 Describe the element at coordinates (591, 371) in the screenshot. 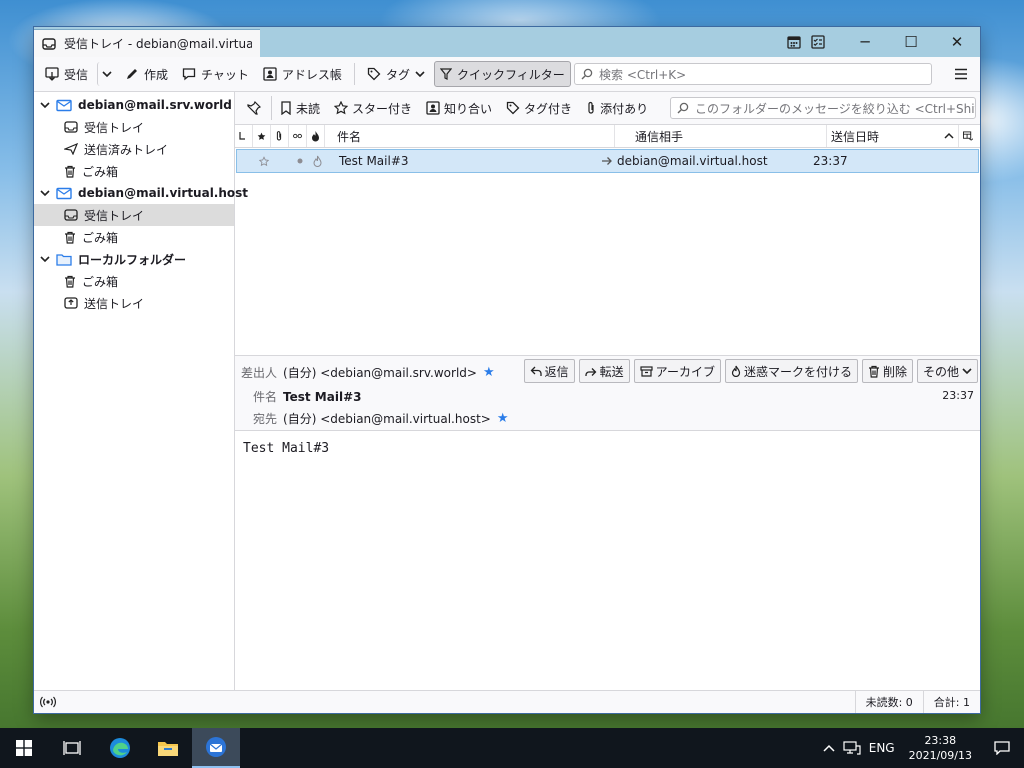

I see `forward-icon` at that location.